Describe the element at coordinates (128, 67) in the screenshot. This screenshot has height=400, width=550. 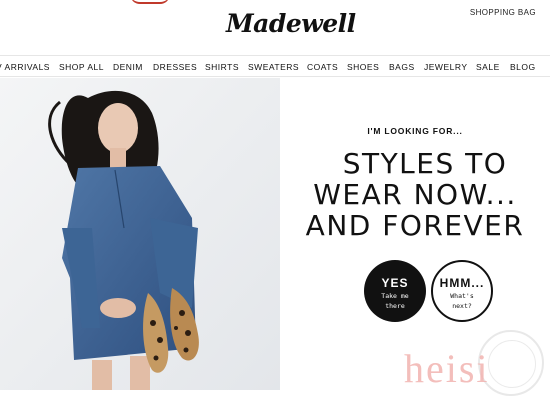
I see `nav-item-denim: DENIM` at that location.